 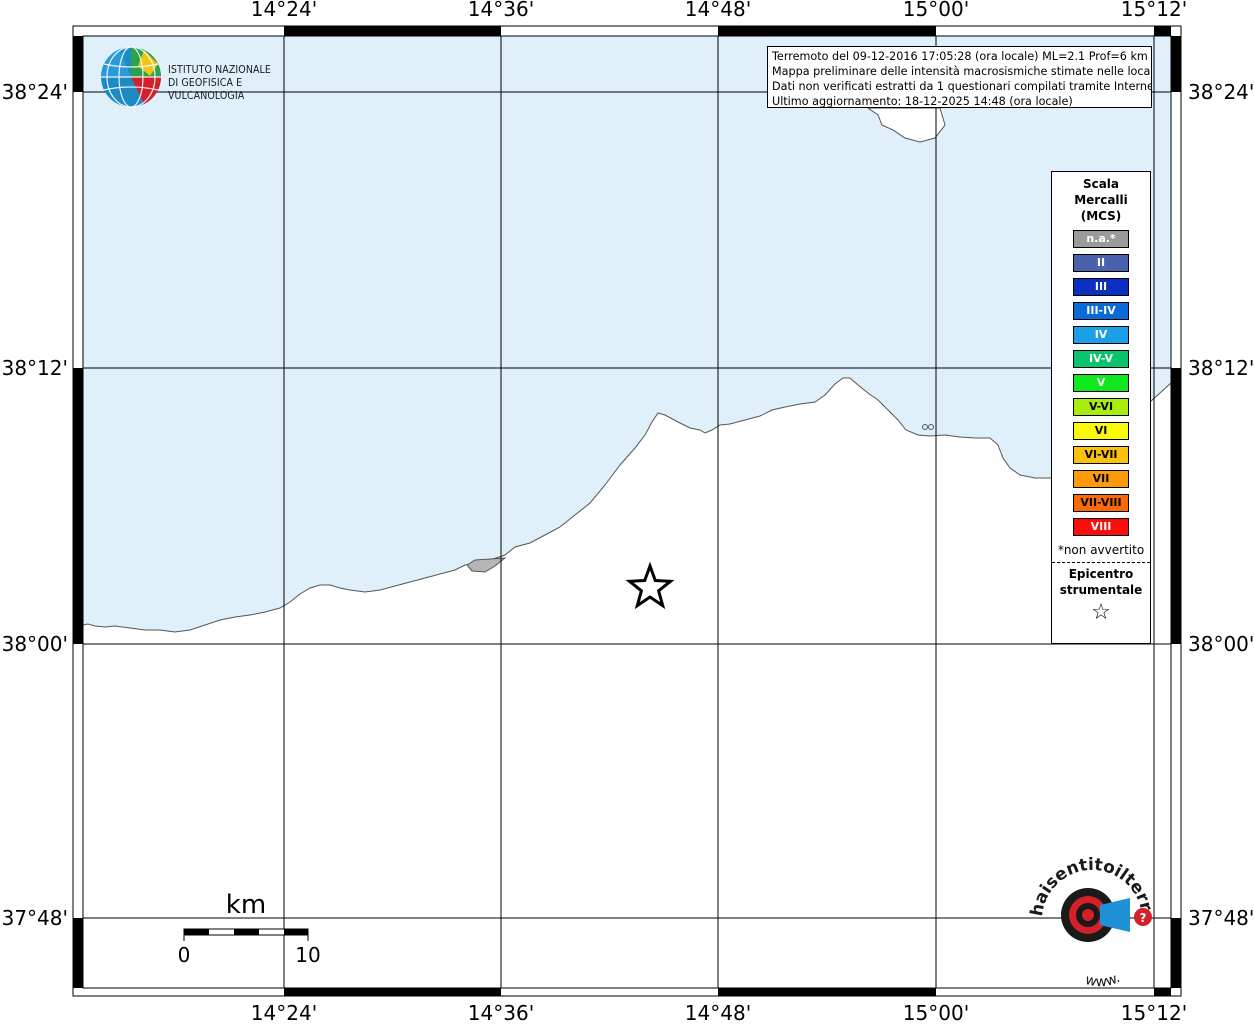 I want to click on right-tick-labels: 38°24' 38°12' 38°00' 37°48', so click(x=1221, y=505).